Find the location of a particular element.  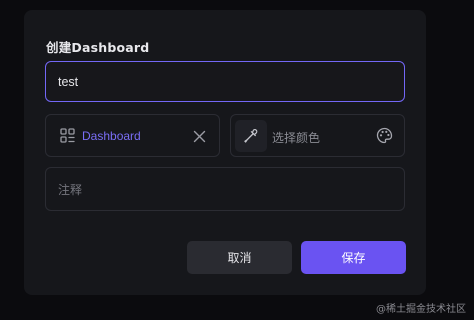

eyedropper-icon is located at coordinates (251, 136).